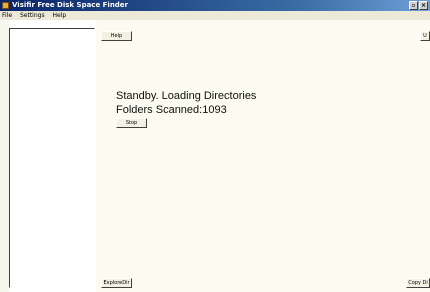 The image size is (430, 292). Describe the element at coordinates (7, 15) in the screenshot. I see `menu-file: File` at that location.